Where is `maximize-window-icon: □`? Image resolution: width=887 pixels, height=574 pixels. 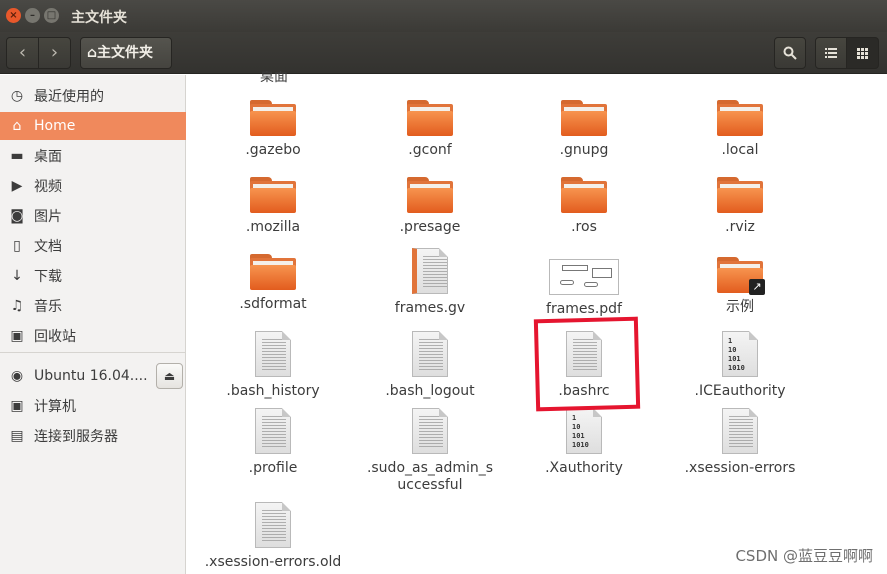 maximize-window-icon: □ is located at coordinates (51, 15).